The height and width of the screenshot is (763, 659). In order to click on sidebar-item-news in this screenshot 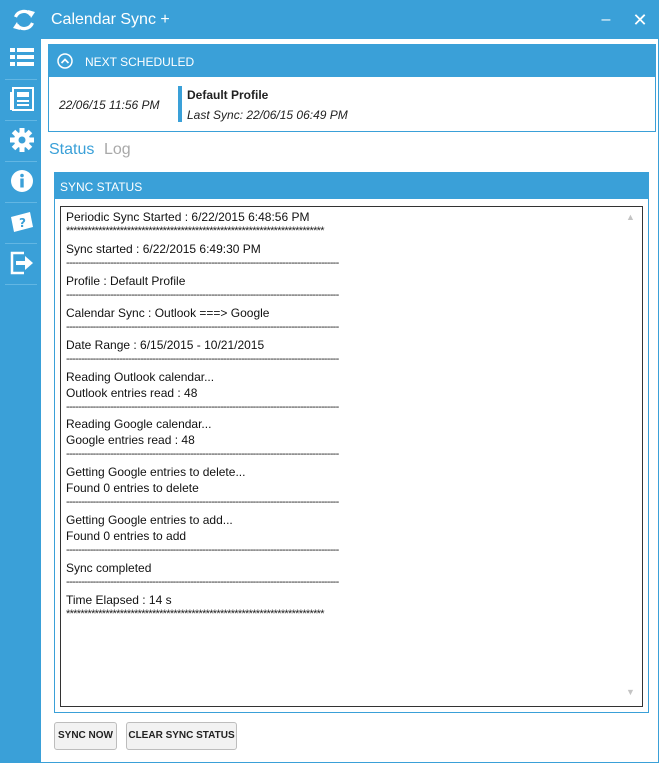, I will do `click(21, 100)`.